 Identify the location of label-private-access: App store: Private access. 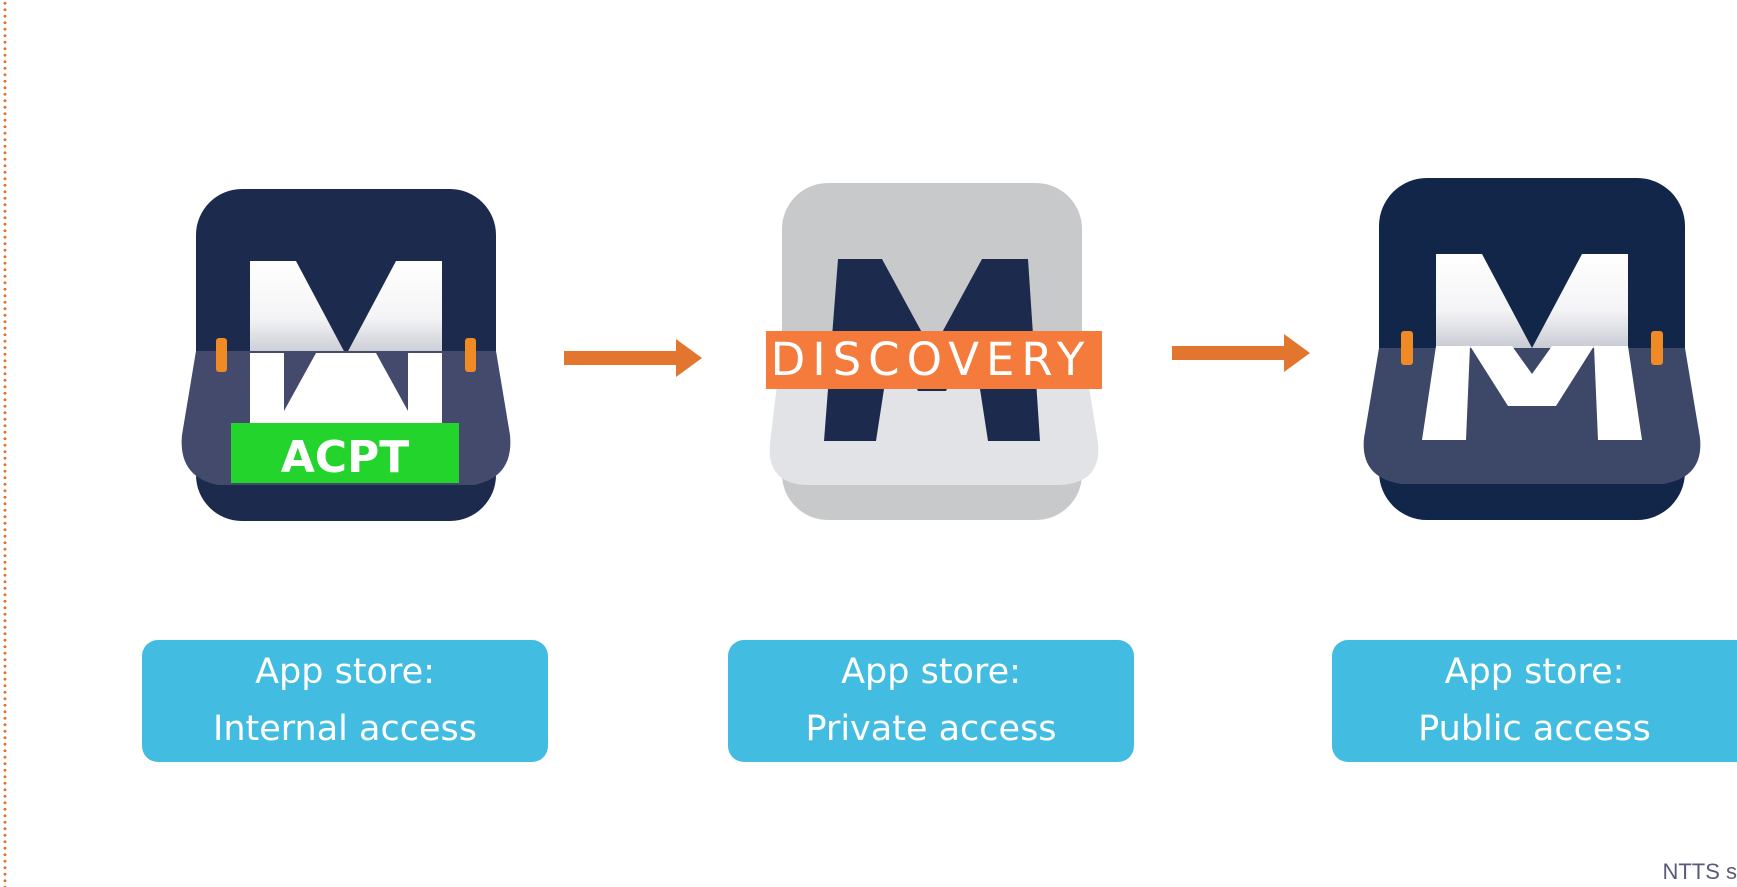
(931, 701).